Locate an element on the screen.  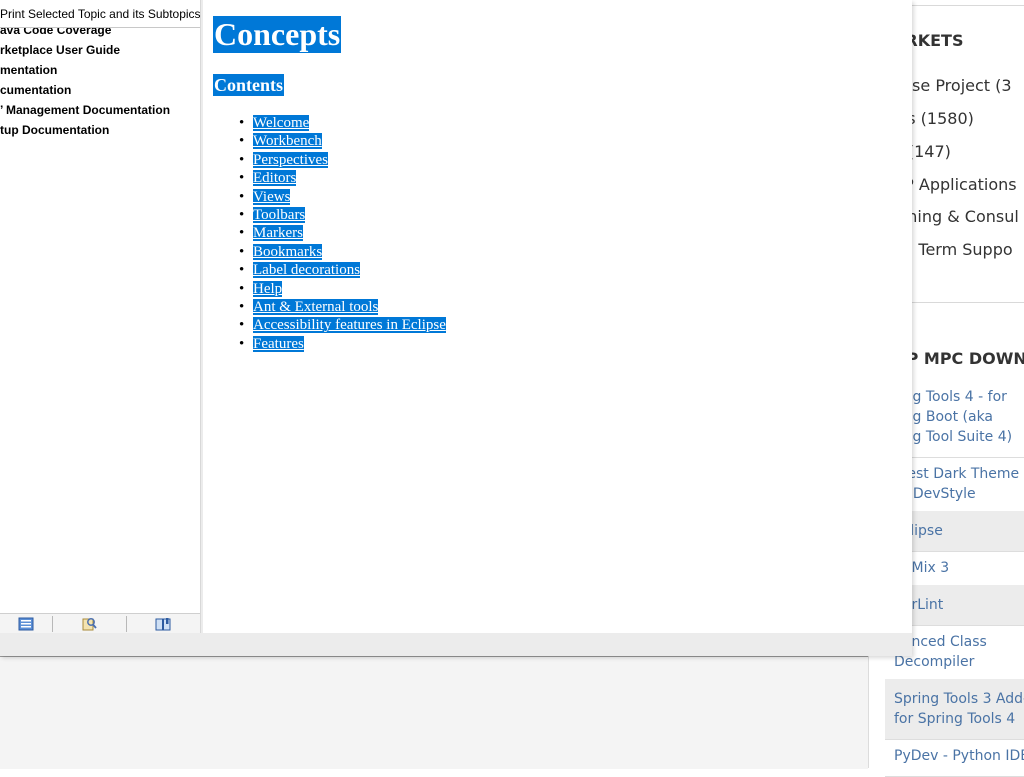
toc-item-management-documentation: ’ Management Documentation is located at coordinates (100, 110).